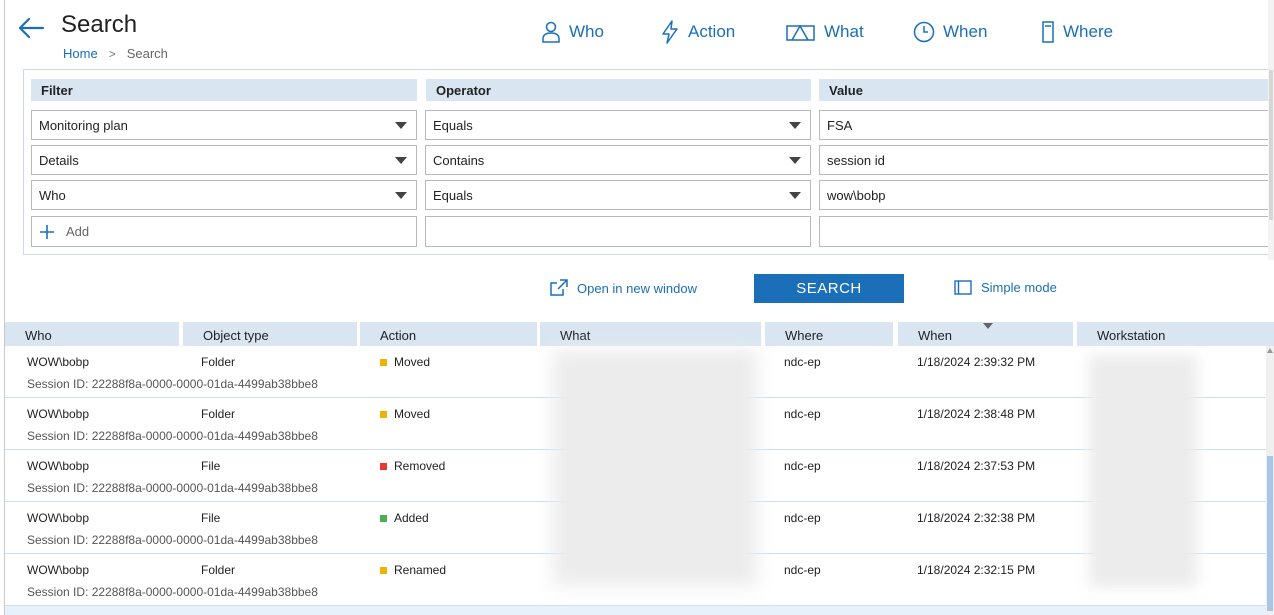 Image resolution: width=1274 pixels, height=615 pixels. Describe the element at coordinates (1271, 145) in the screenshot. I see `filter-scrollbar-thumb` at that location.